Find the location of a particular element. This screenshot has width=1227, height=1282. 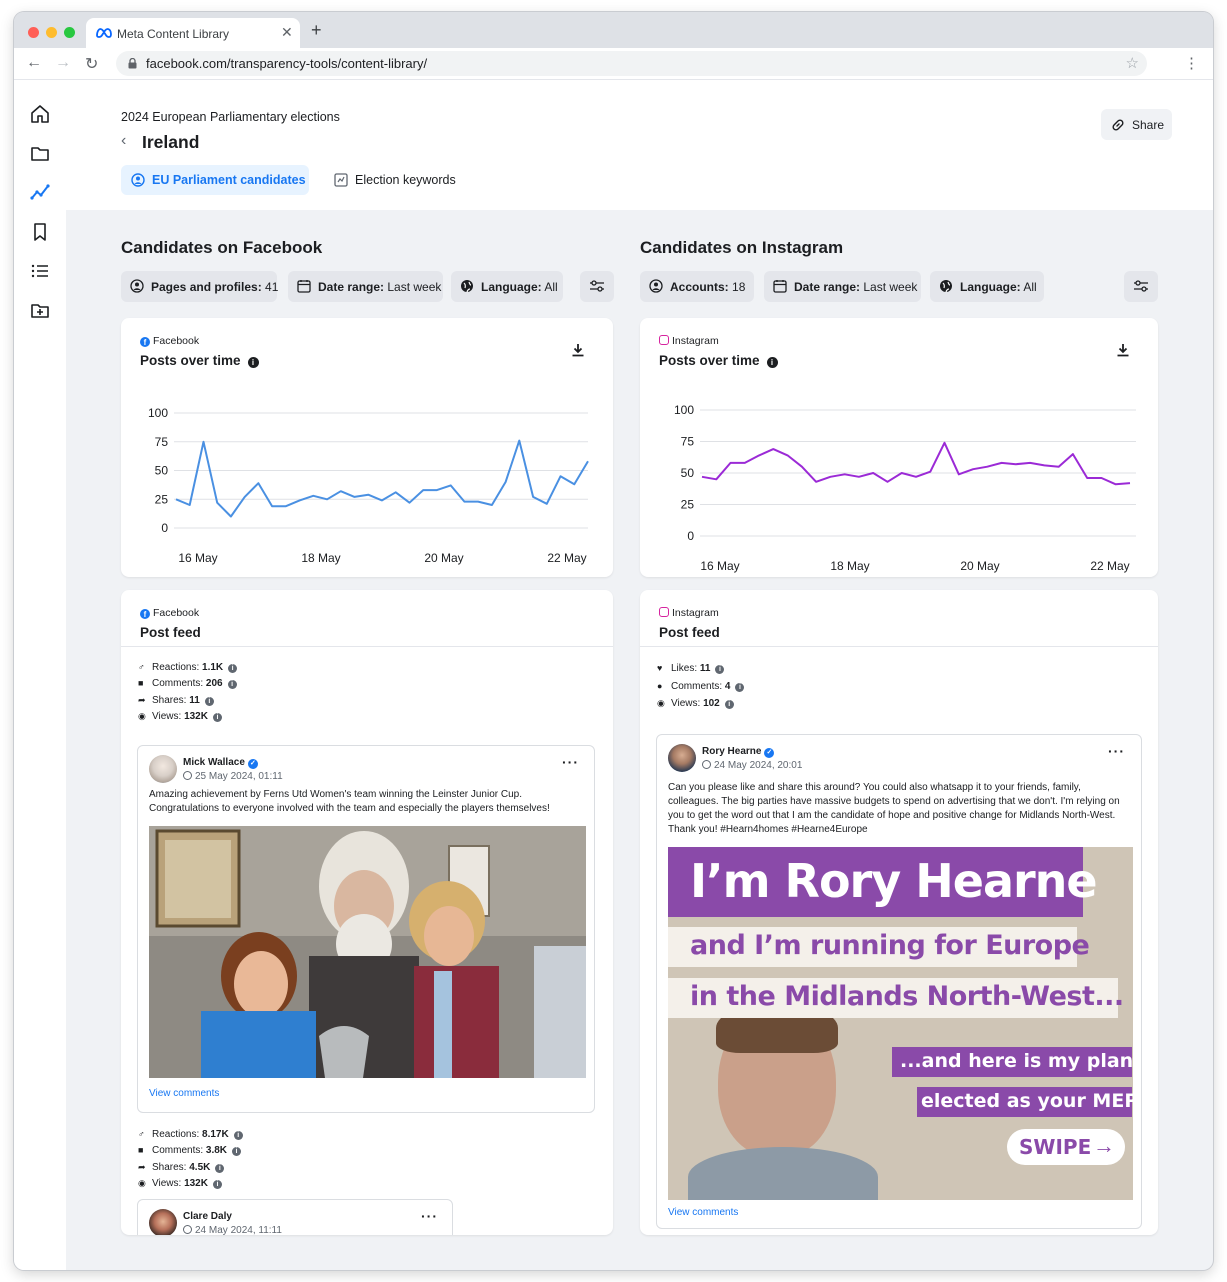

analytics-icon is located at coordinates (40, 192).